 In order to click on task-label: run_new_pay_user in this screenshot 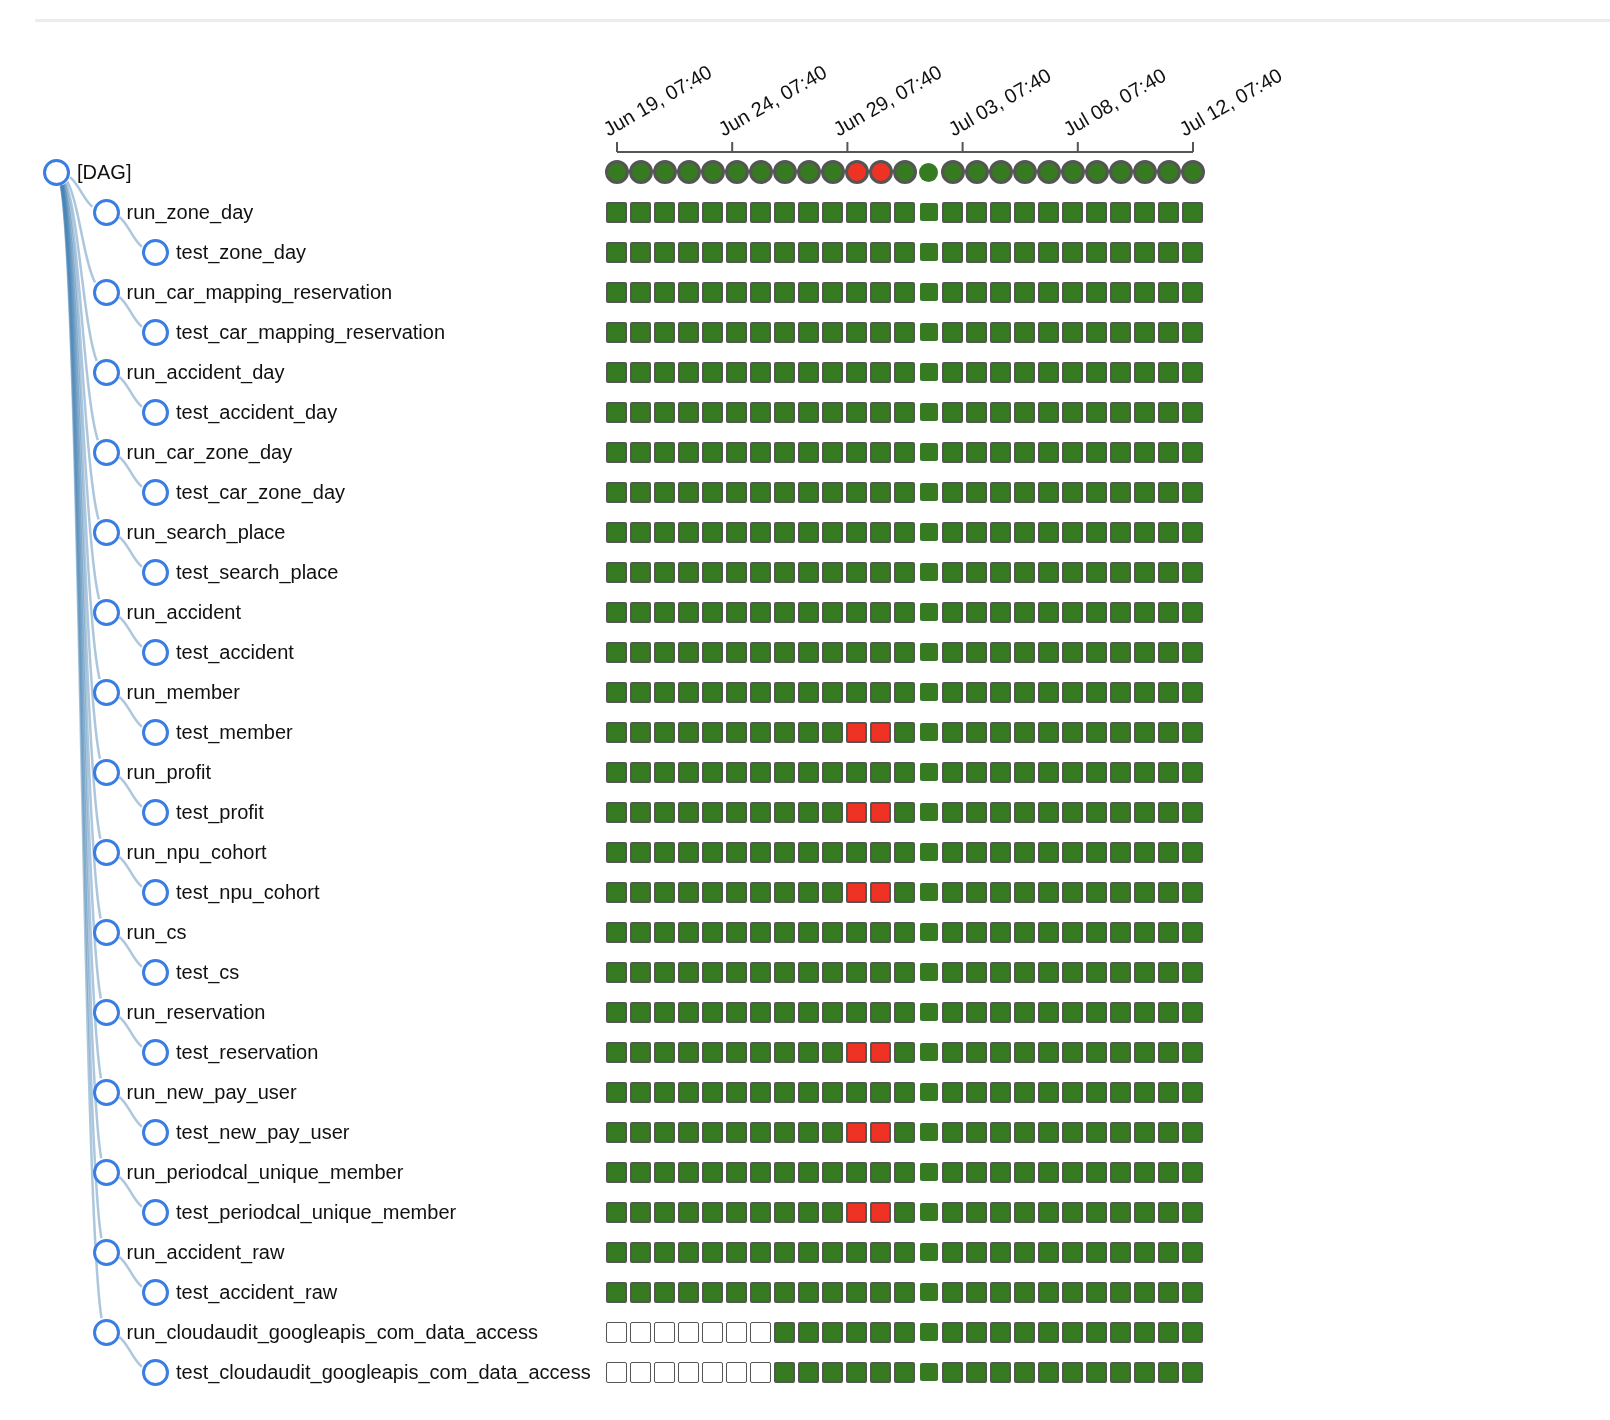, I will do `click(211, 1092)`.